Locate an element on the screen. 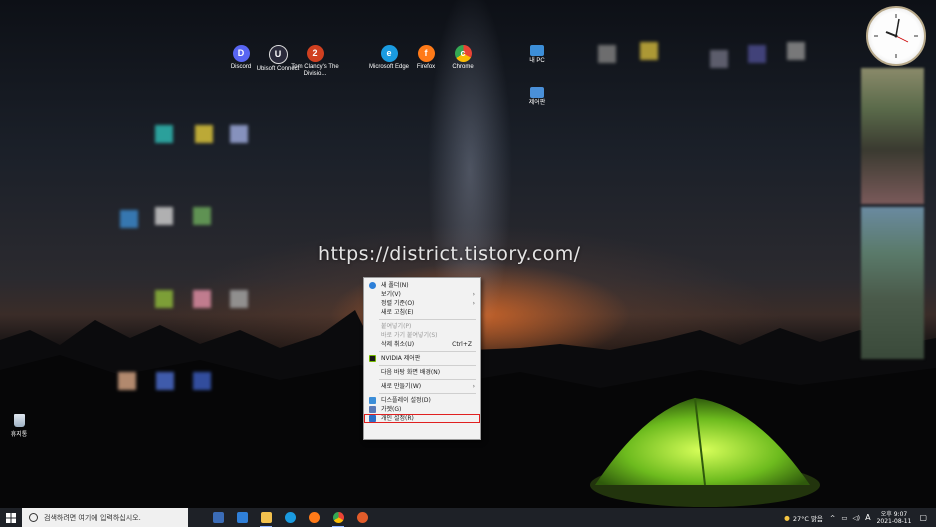 The width and height of the screenshot is (936, 527). desktop-icon-this-pc: 내 PC is located at coordinates (537, 55).